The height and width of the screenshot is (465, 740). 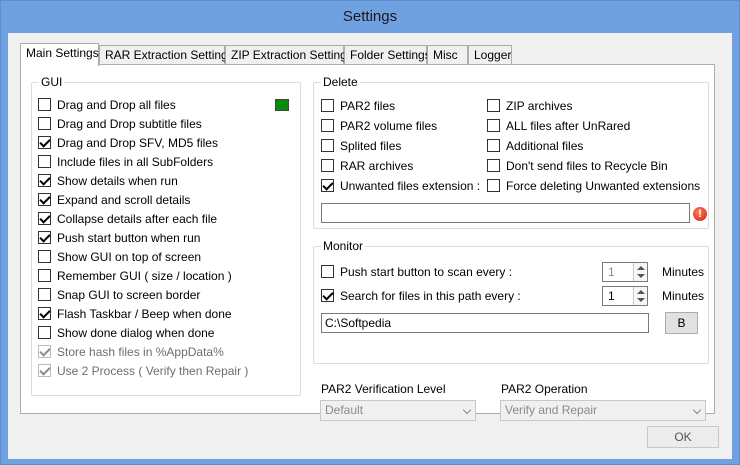 I want to click on par2-operation-group: PAR2 Operation Verify and Repair, so click(x=602, y=403).